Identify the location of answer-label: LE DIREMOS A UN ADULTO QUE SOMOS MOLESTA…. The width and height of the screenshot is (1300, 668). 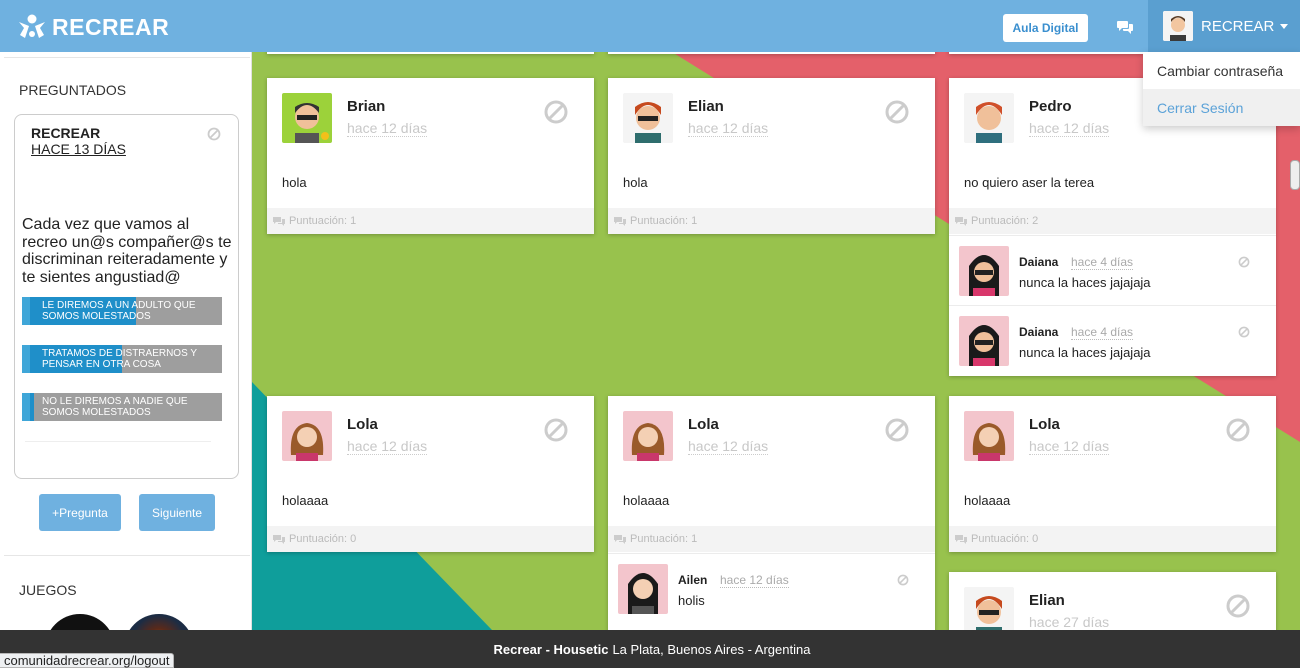
(119, 311).